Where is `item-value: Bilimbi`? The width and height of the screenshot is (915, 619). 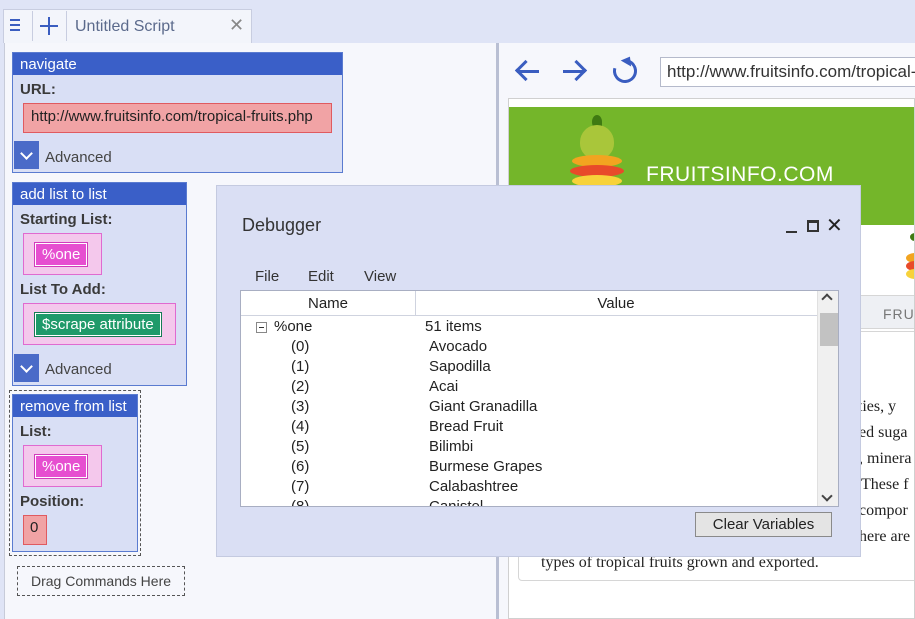 item-value: Bilimbi is located at coordinates (451, 446).